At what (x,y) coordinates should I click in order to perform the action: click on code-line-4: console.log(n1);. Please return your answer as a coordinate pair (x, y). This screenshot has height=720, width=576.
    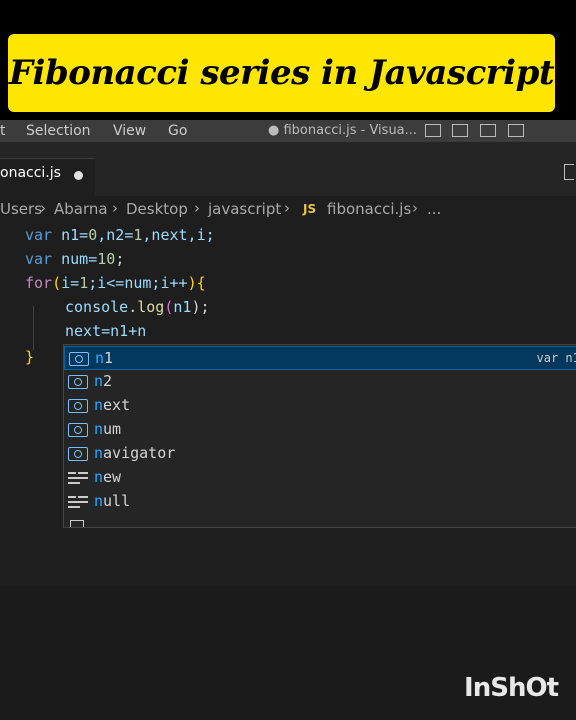
    Looking at the image, I should click on (137, 307).